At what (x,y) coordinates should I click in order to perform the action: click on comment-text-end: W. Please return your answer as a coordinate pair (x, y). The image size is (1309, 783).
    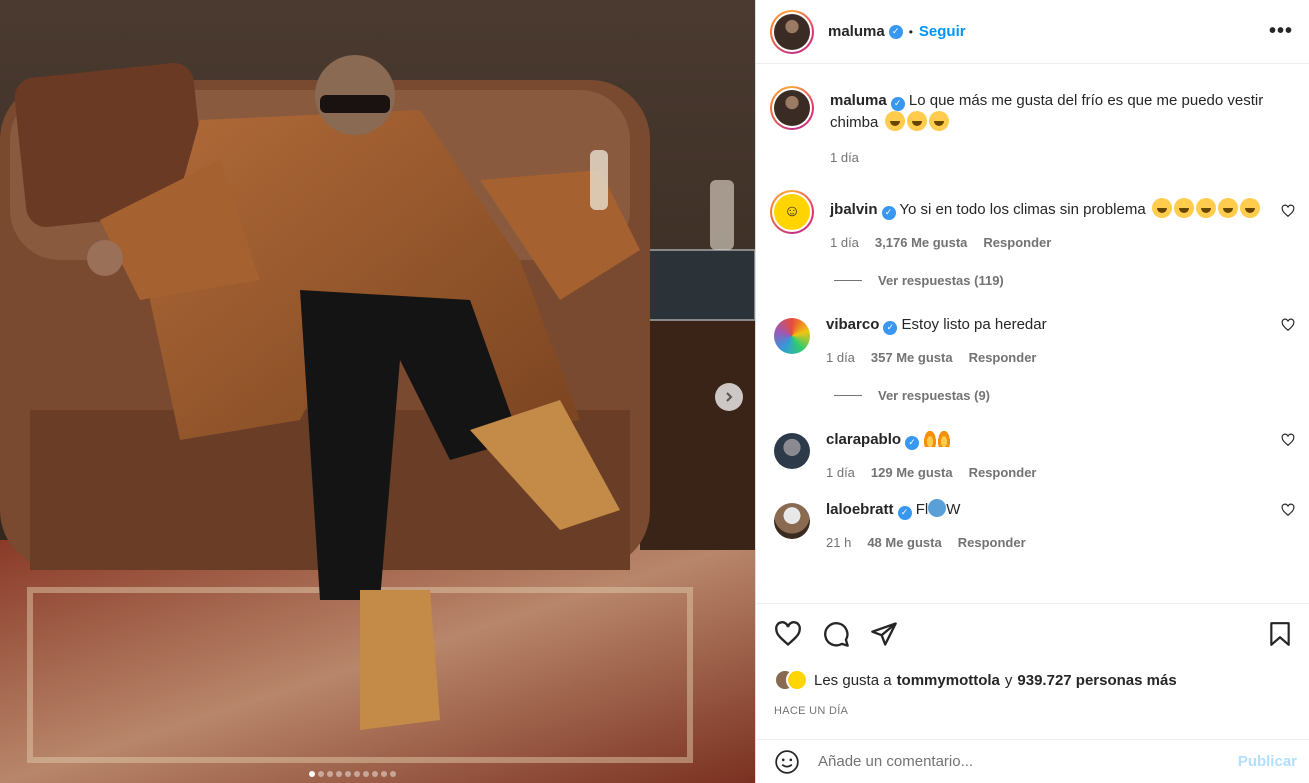
    Looking at the image, I should click on (953, 509).